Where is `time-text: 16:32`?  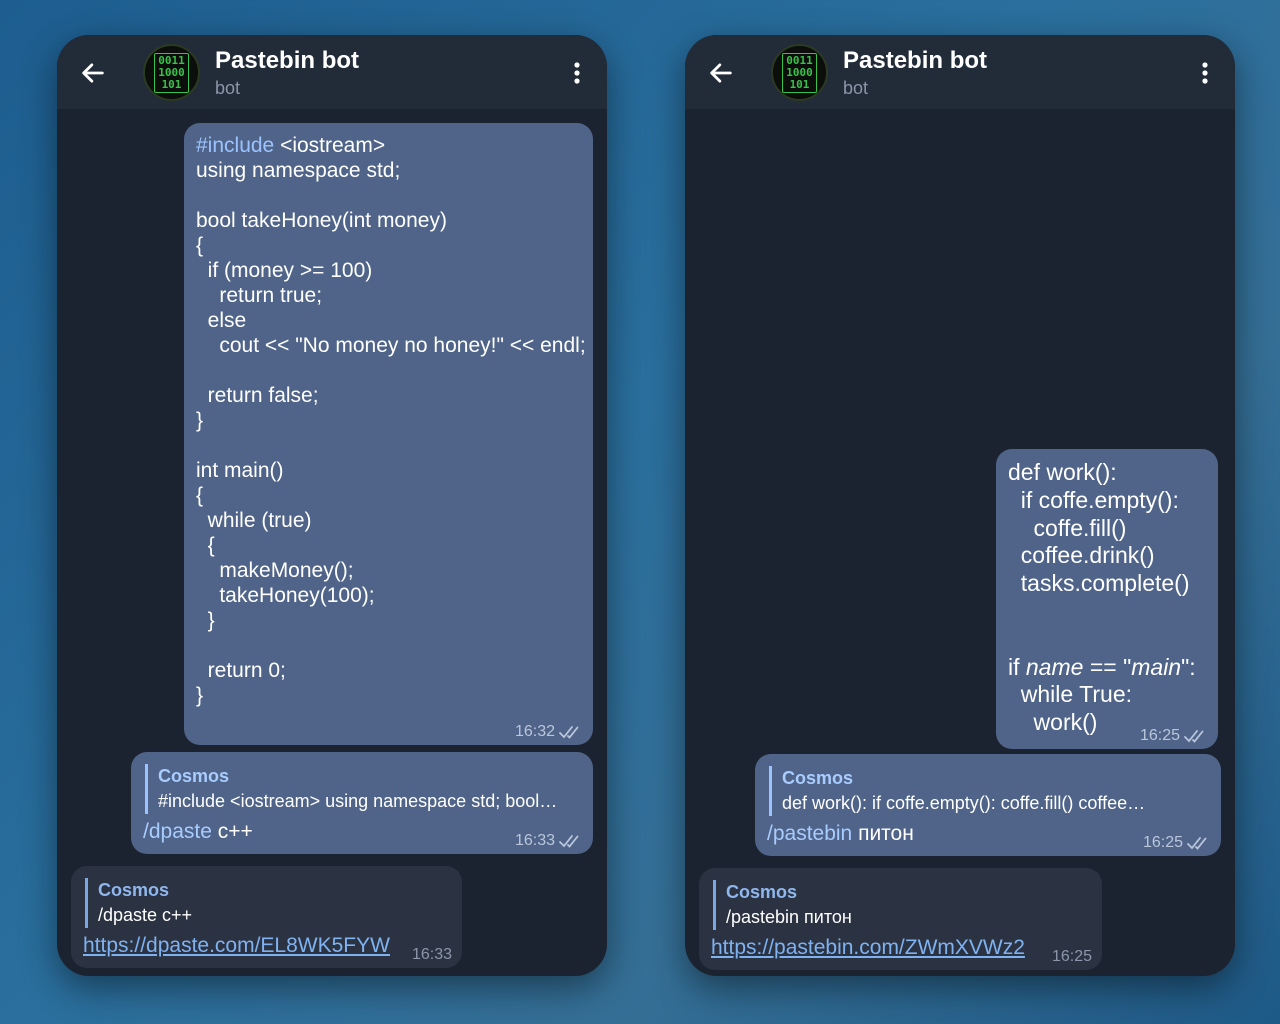
time-text: 16:32 is located at coordinates (534, 731).